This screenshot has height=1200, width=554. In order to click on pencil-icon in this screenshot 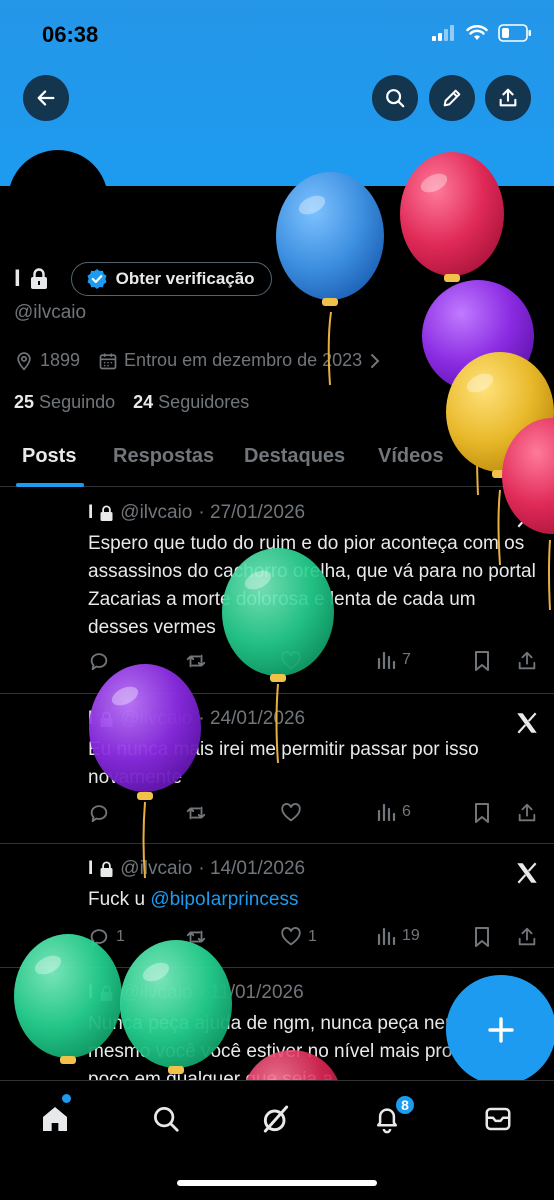, I will do `click(452, 98)`.